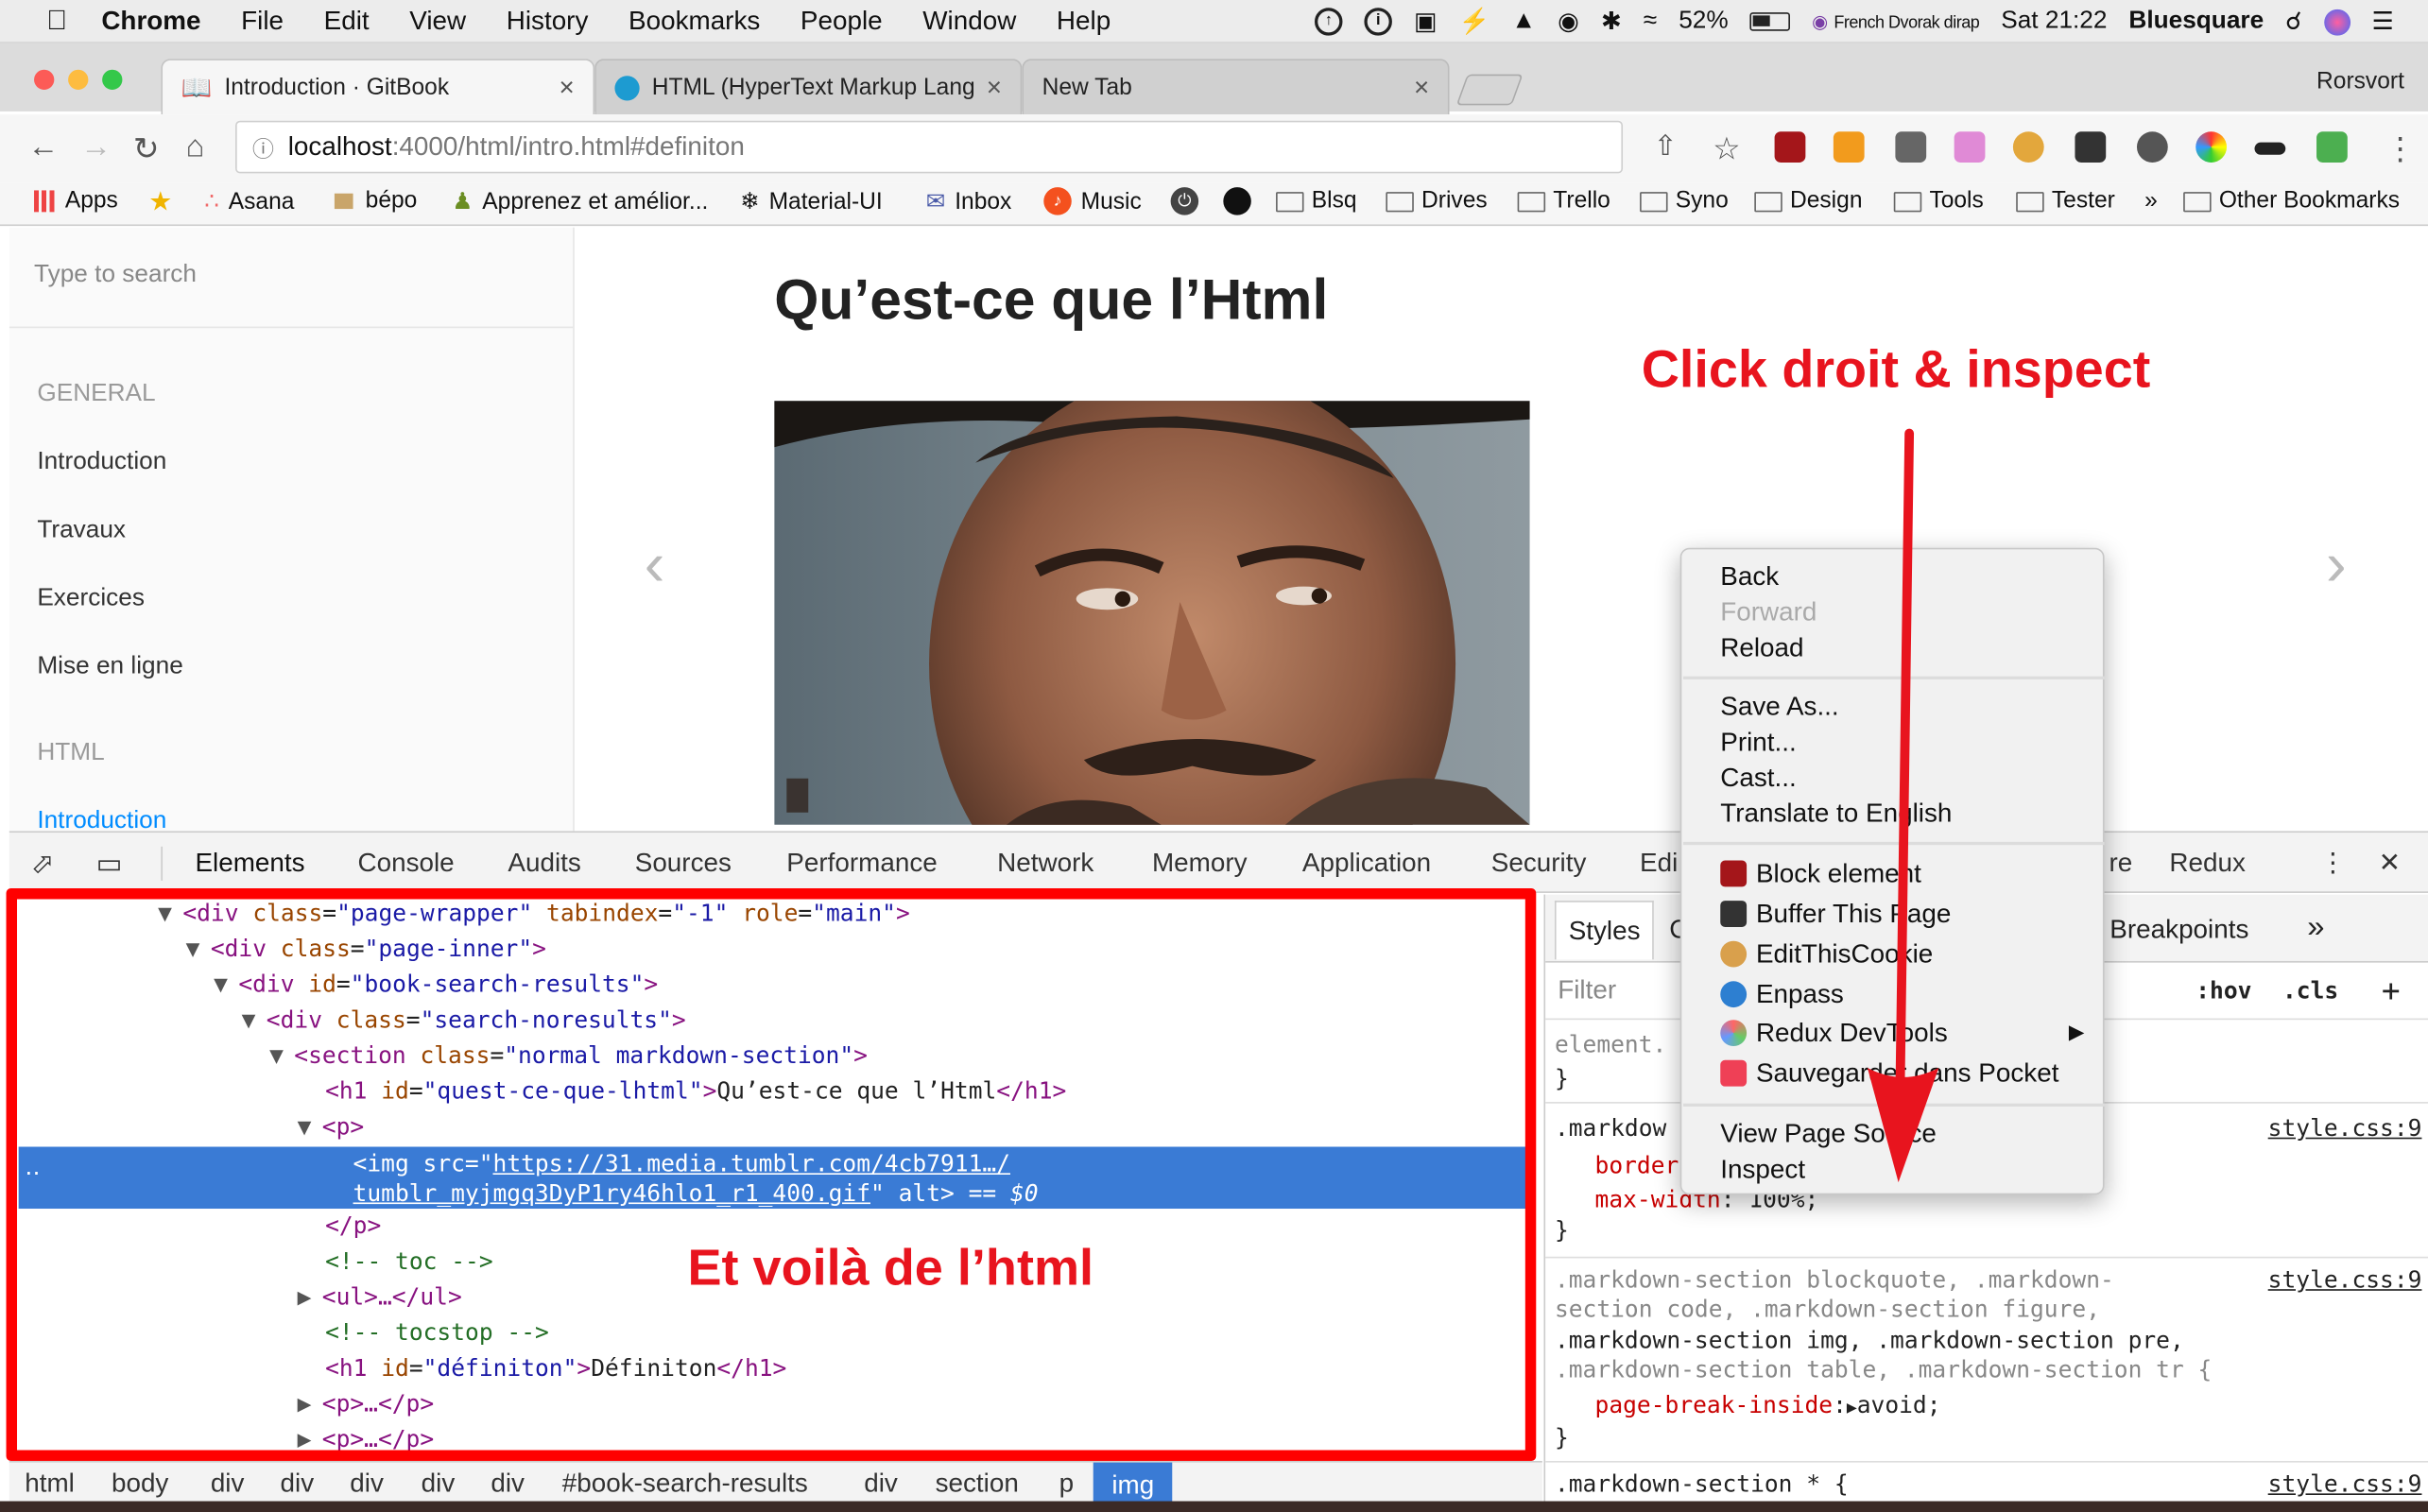 This screenshot has height=1512, width=2428. What do you see at coordinates (437, 21) in the screenshot?
I see `menu-view: View` at bounding box center [437, 21].